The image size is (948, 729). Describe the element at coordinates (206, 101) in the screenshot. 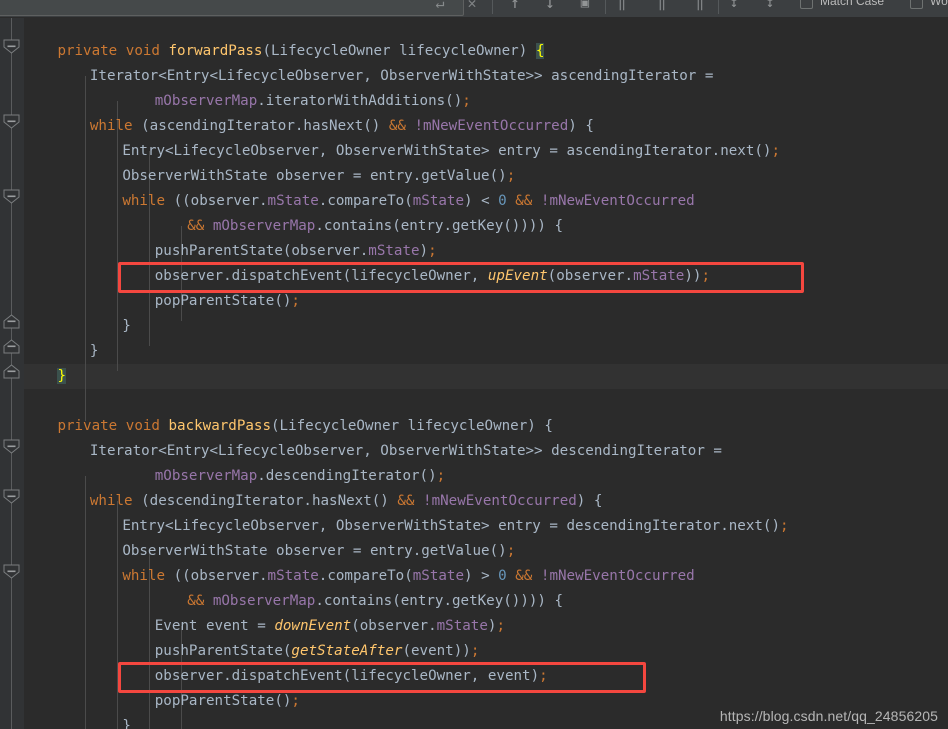

I see `code-token: mObserverMap` at that location.